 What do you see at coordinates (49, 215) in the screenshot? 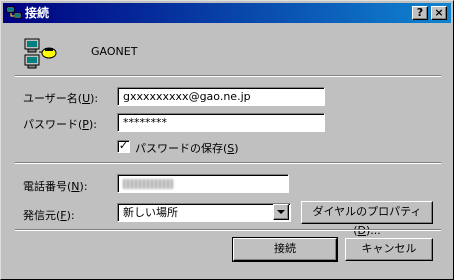
I see `dial-from-label: 発信元(F):` at bounding box center [49, 215].